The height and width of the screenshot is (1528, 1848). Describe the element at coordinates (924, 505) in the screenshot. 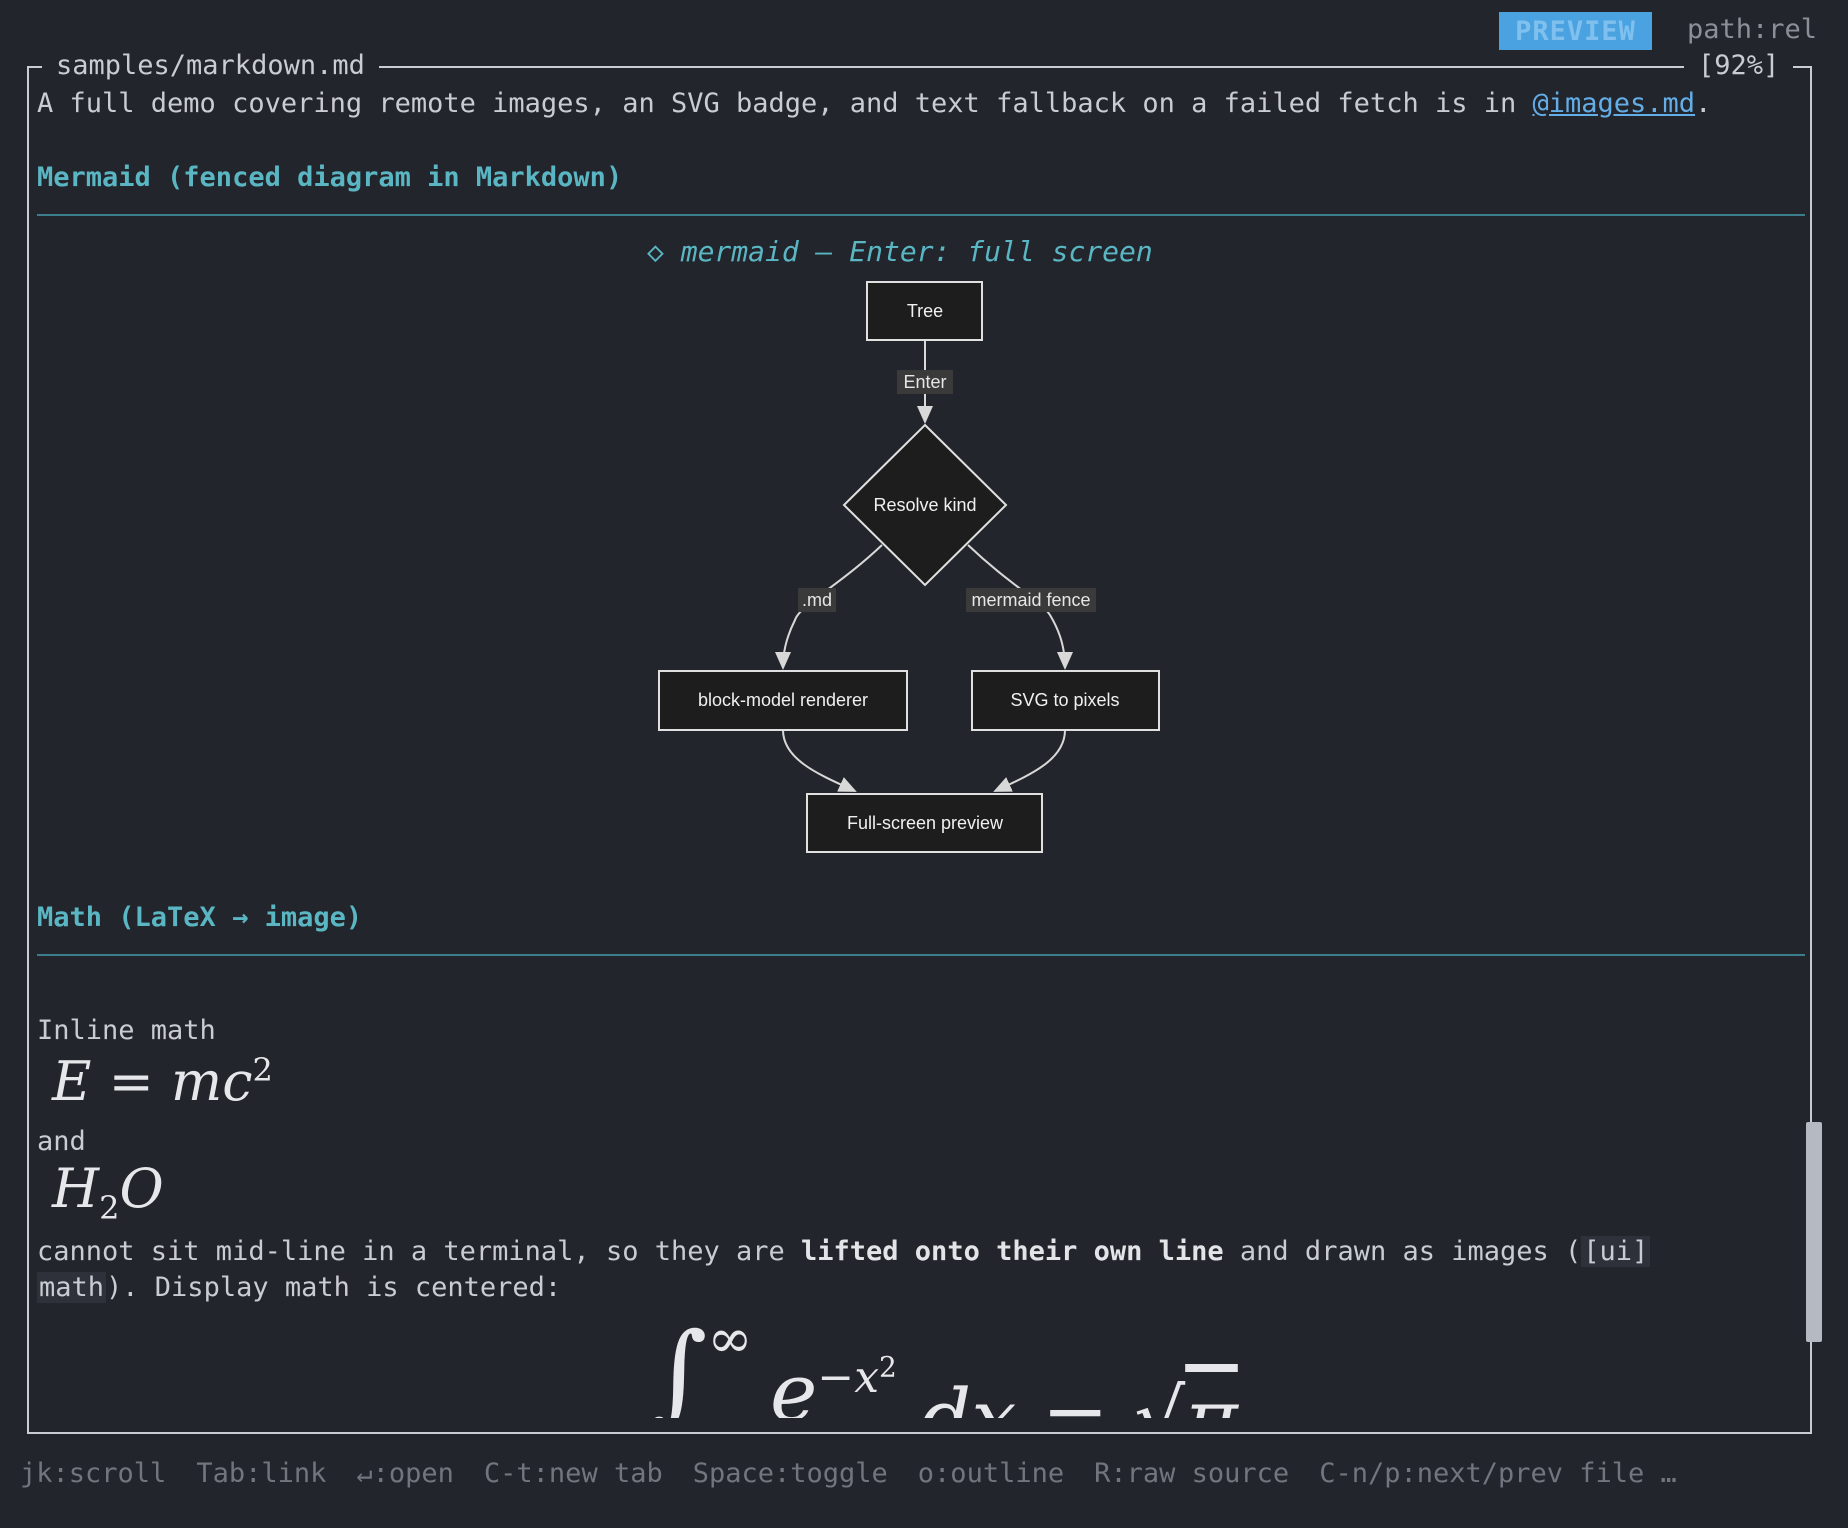

I see `node-resolve-label: Resolve kind` at that location.